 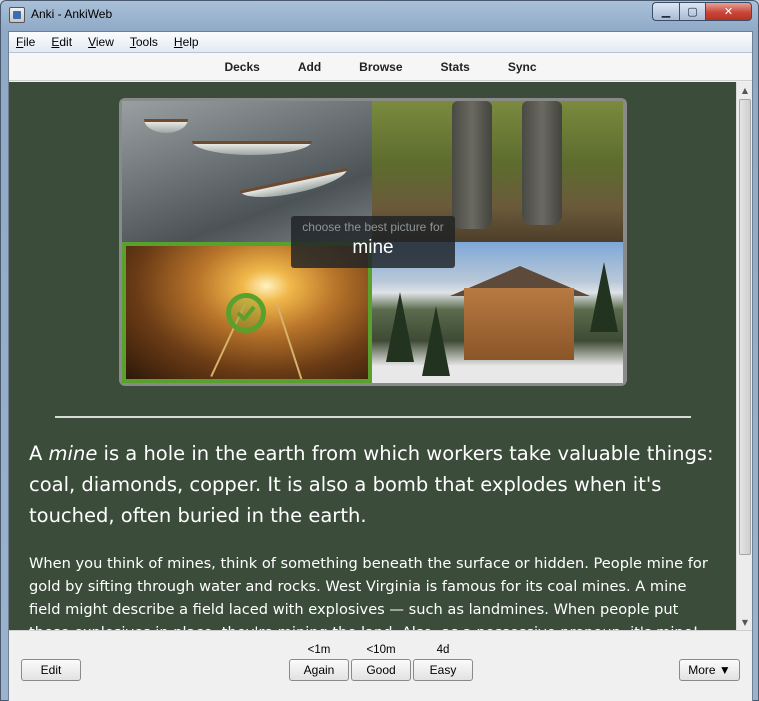 I want to click on minimize-icon: ▁, so click(x=666, y=11).